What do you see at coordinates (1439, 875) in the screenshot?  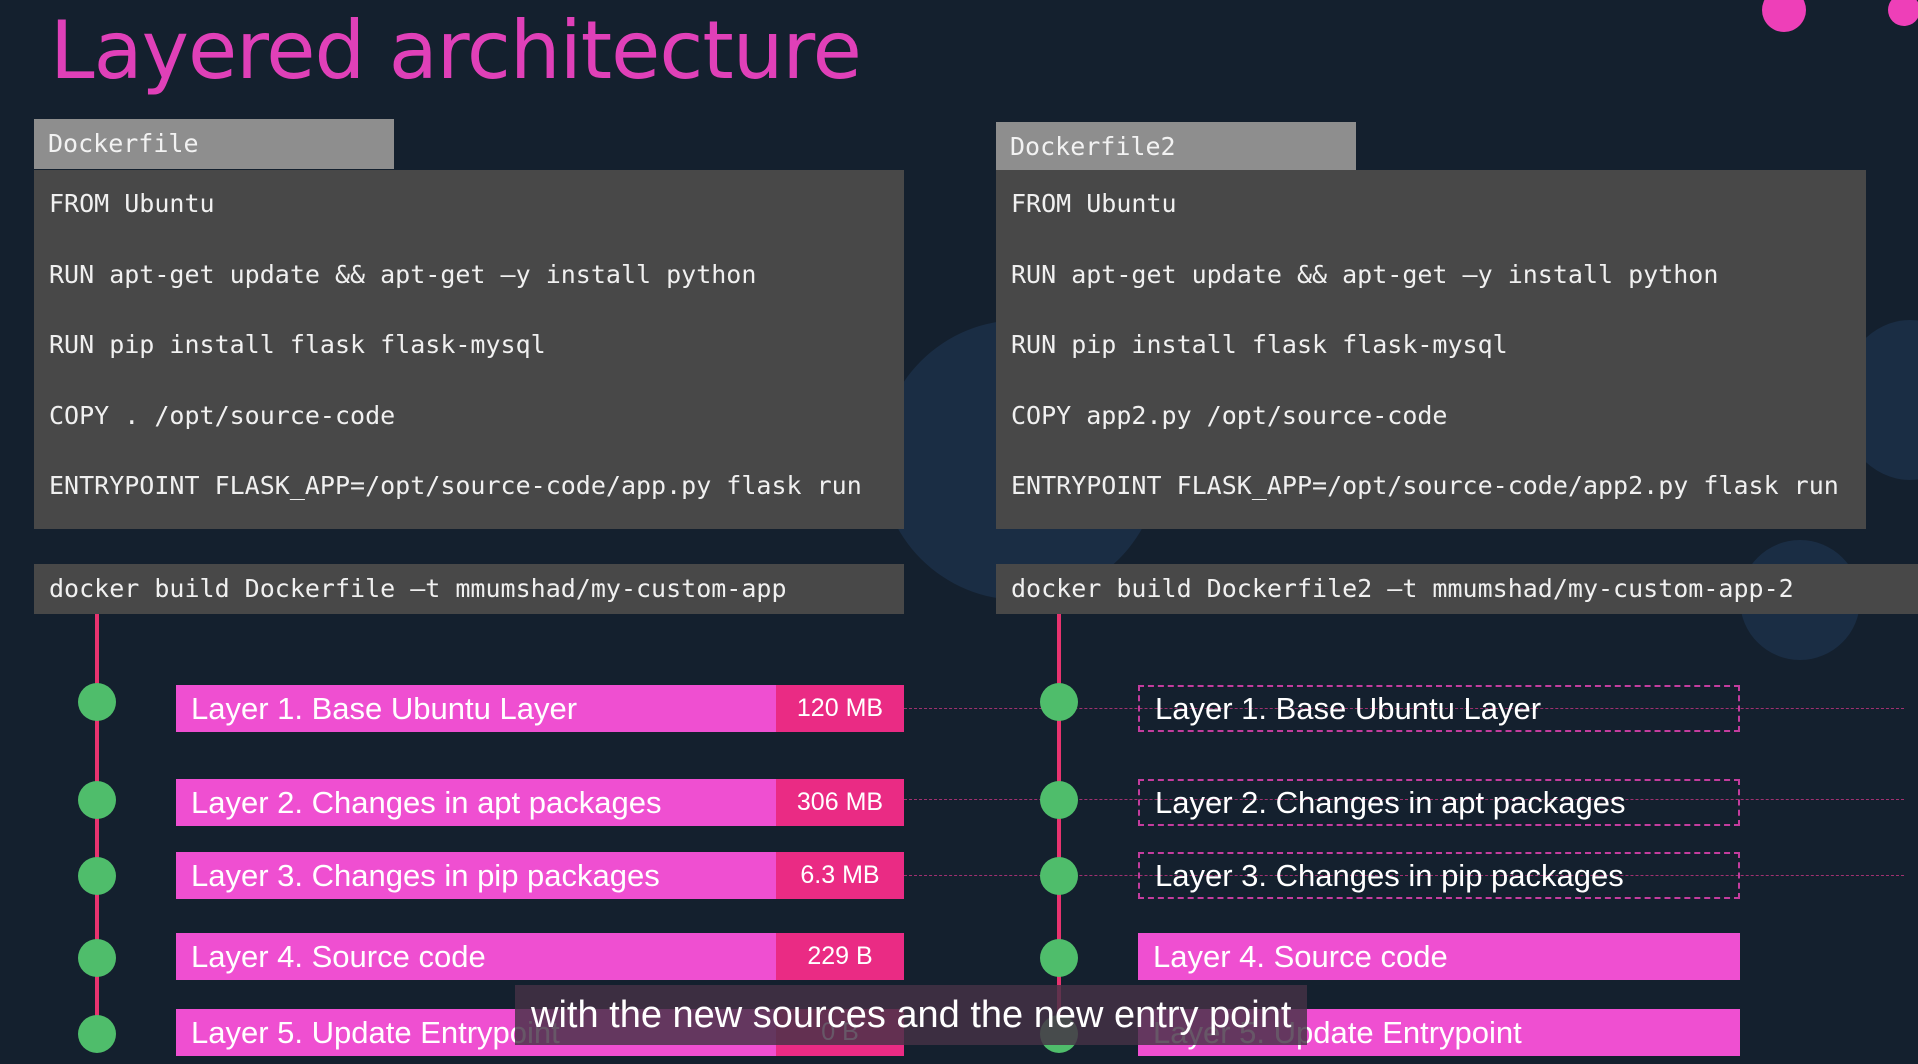 I see `cached-layer: Layer 3. Changes in pip packages` at bounding box center [1439, 875].